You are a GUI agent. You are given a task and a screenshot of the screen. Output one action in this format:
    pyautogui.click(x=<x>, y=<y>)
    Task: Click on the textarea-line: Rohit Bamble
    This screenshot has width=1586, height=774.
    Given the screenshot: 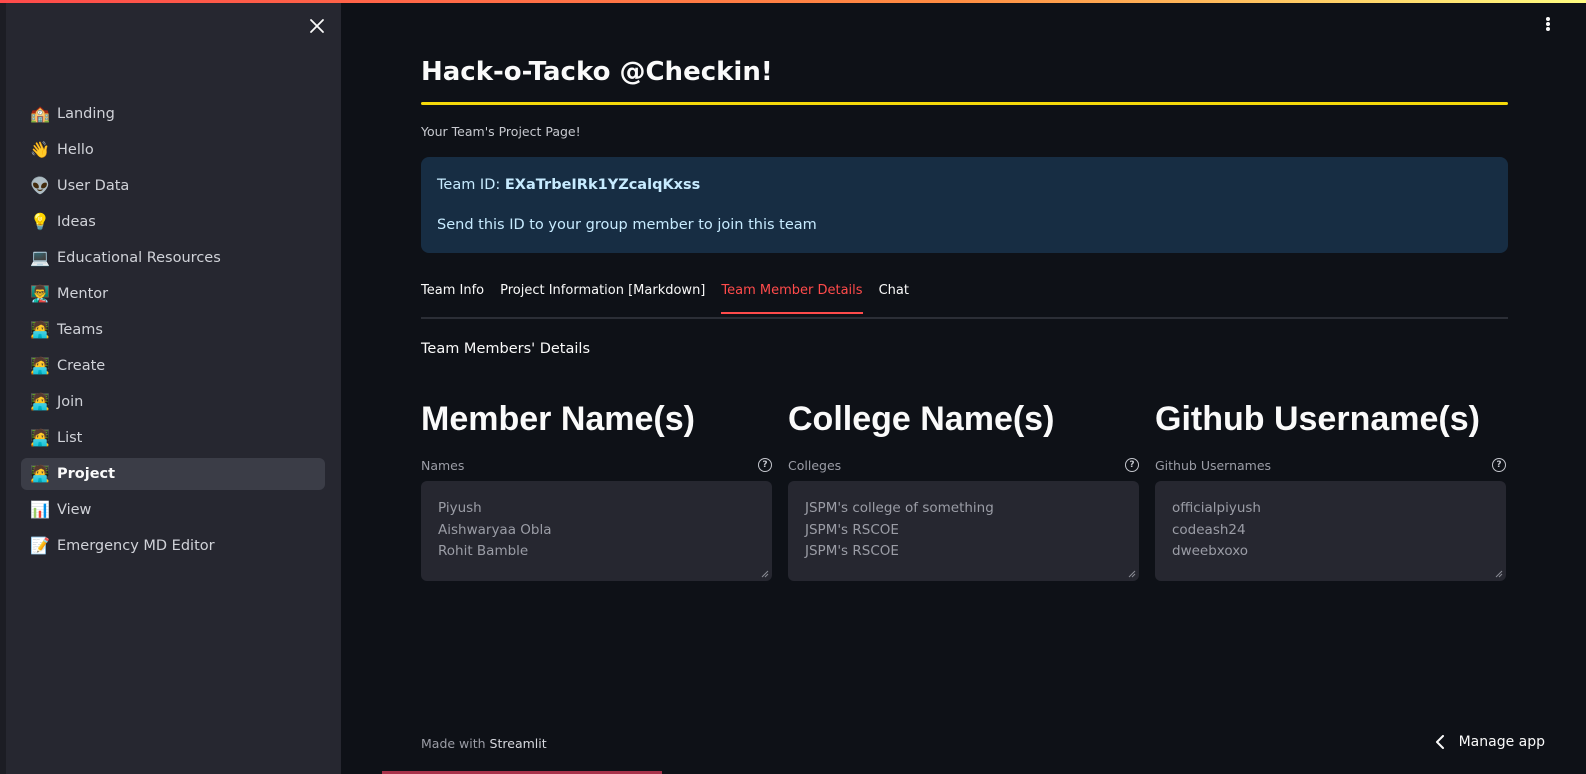 What is the action you would take?
    pyautogui.click(x=483, y=551)
    